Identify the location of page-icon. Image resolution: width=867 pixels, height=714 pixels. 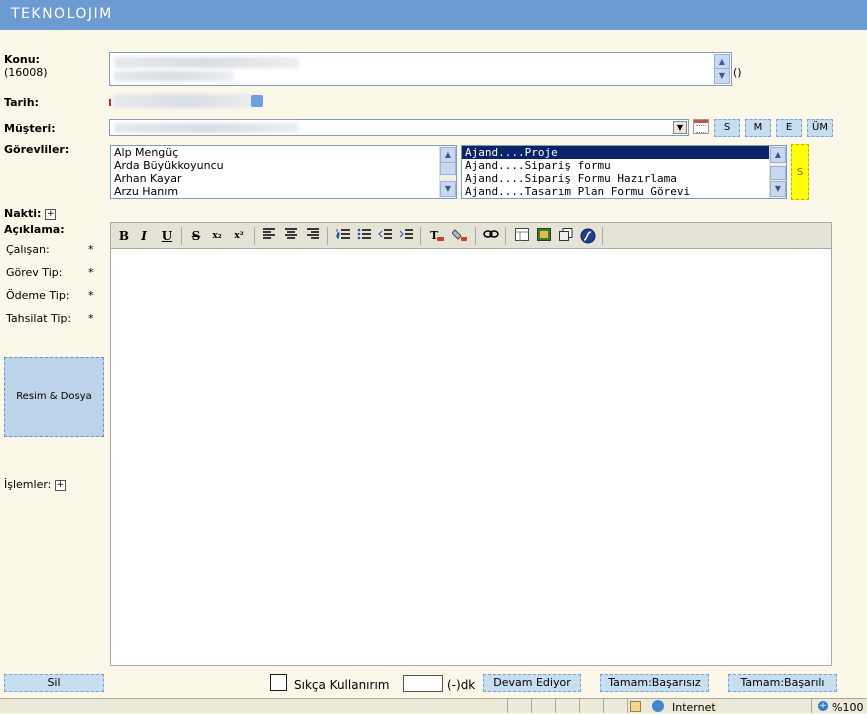
(635, 706).